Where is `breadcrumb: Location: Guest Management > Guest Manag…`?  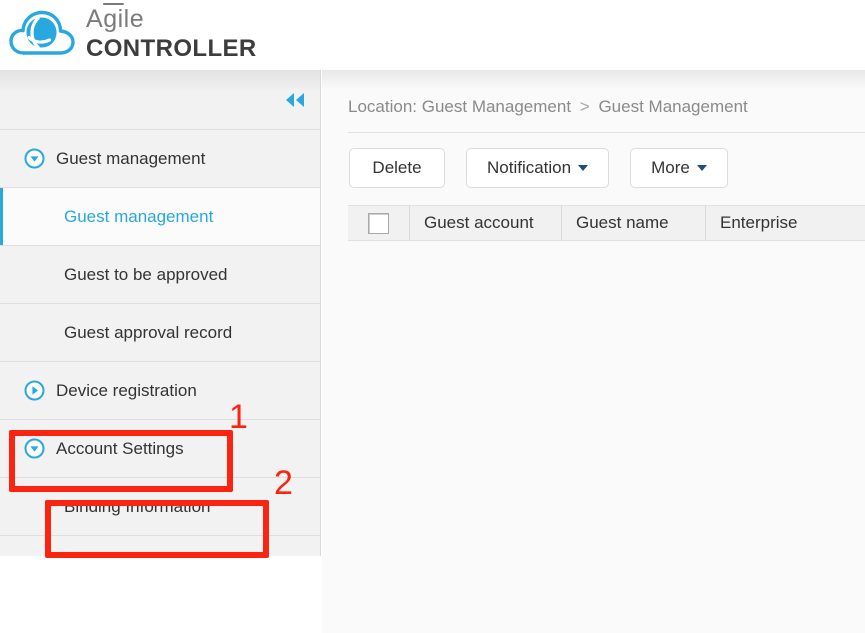
breadcrumb: Location: Guest Management > Guest Manag… is located at coordinates (548, 107).